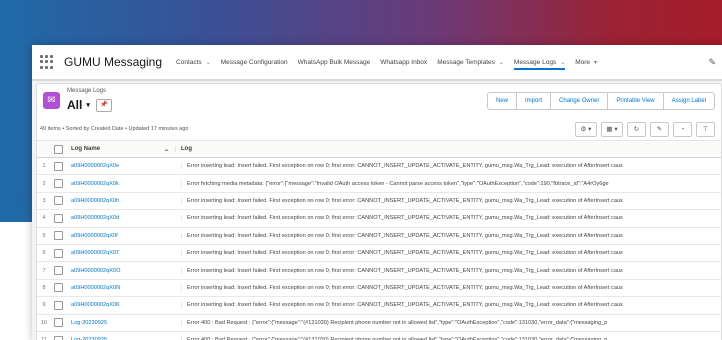 The height and width of the screenshot is (340, 722). Describe the element at coordinates (44, 166) in the screenshot. I see `row-number: 1` at that location.